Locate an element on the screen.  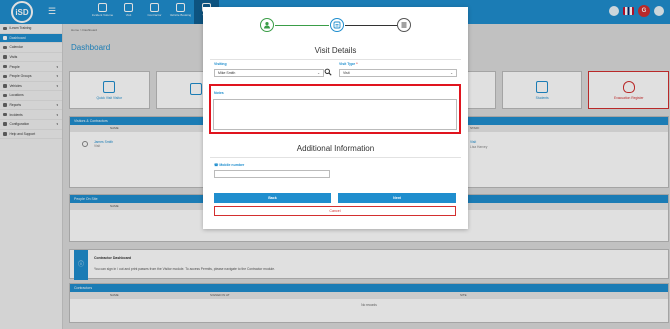
notes-label: Notes is located at coordinates (219, 93).